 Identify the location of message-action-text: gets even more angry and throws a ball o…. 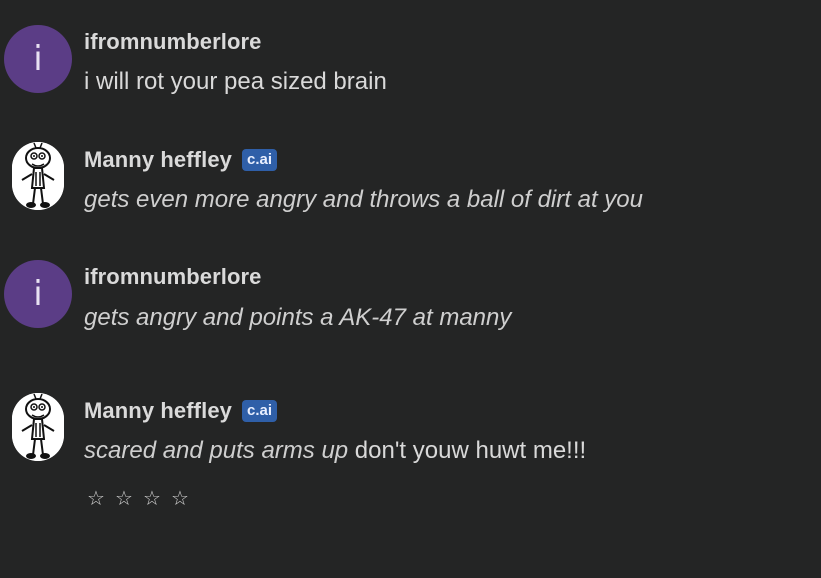
(363, 199).